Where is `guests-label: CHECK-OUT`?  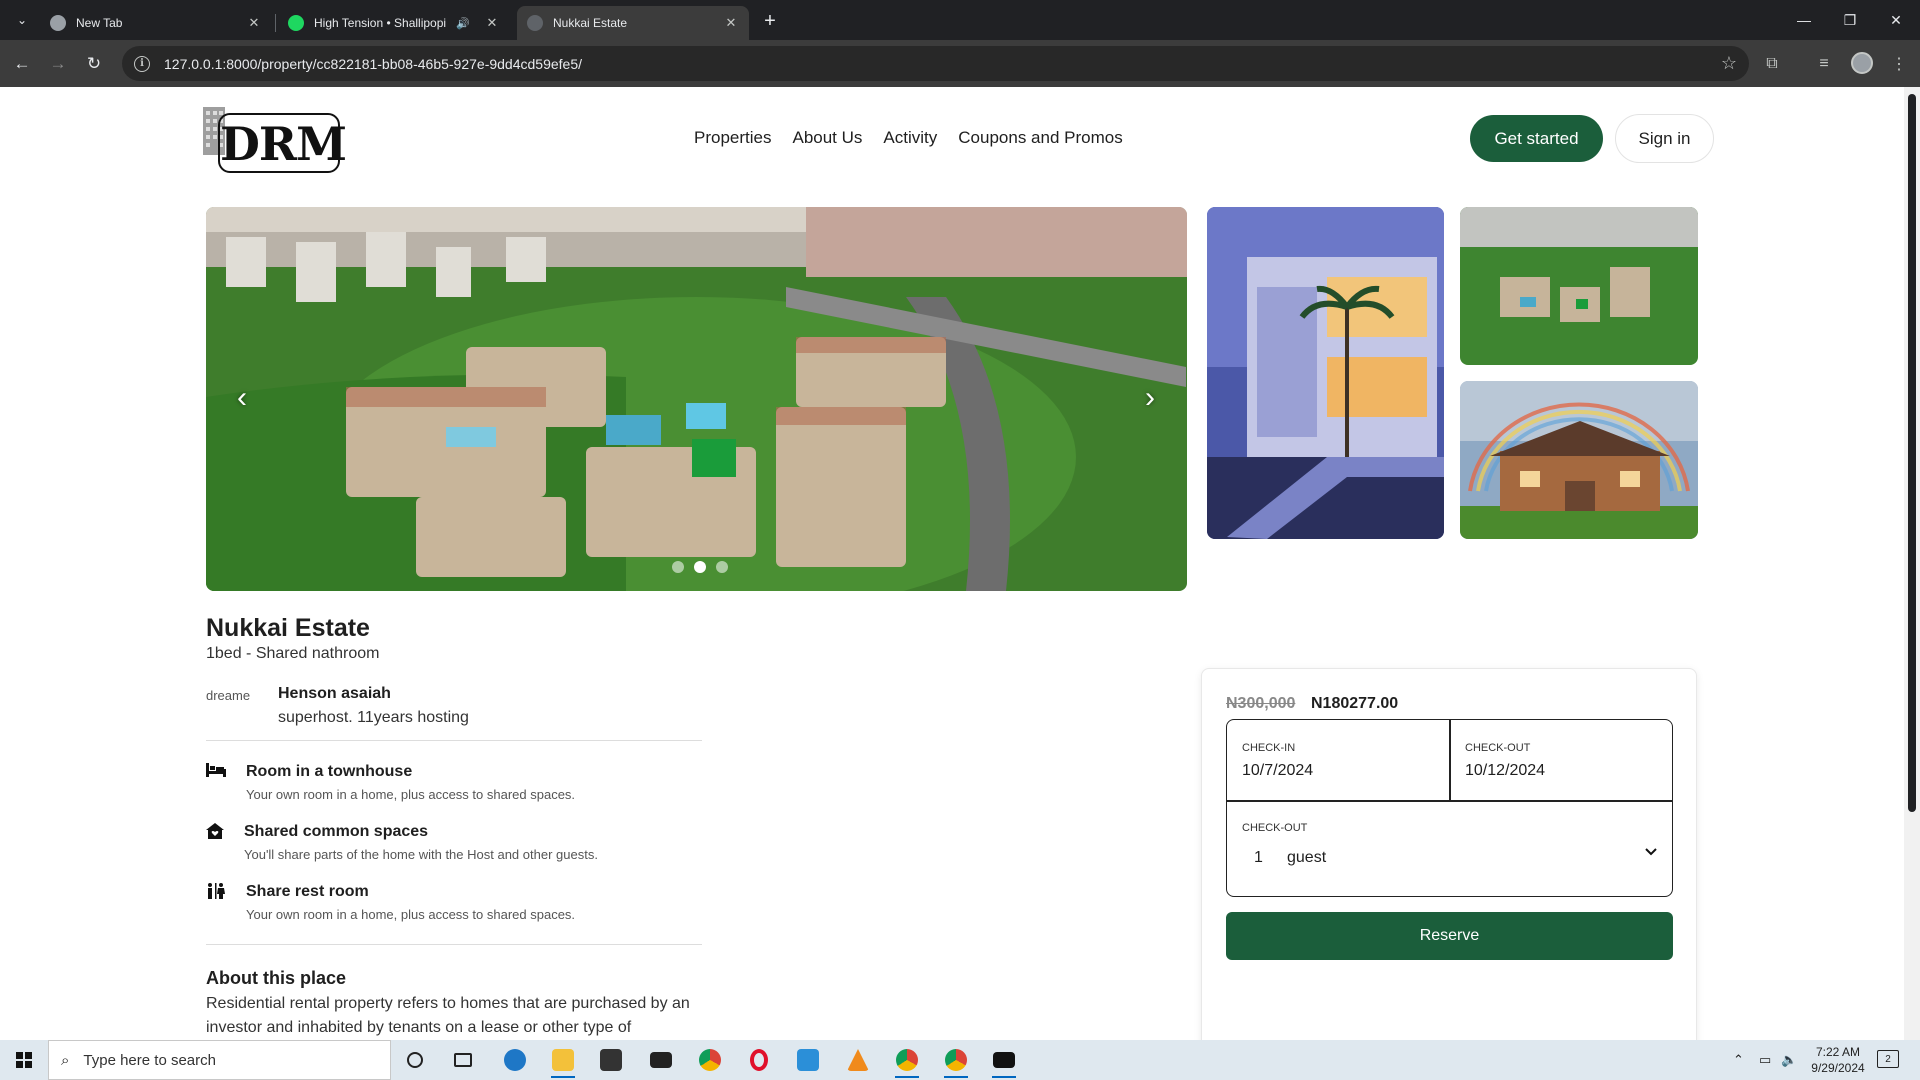
guests-label: CHECK-OUT is located at coordinates (1275, 828).